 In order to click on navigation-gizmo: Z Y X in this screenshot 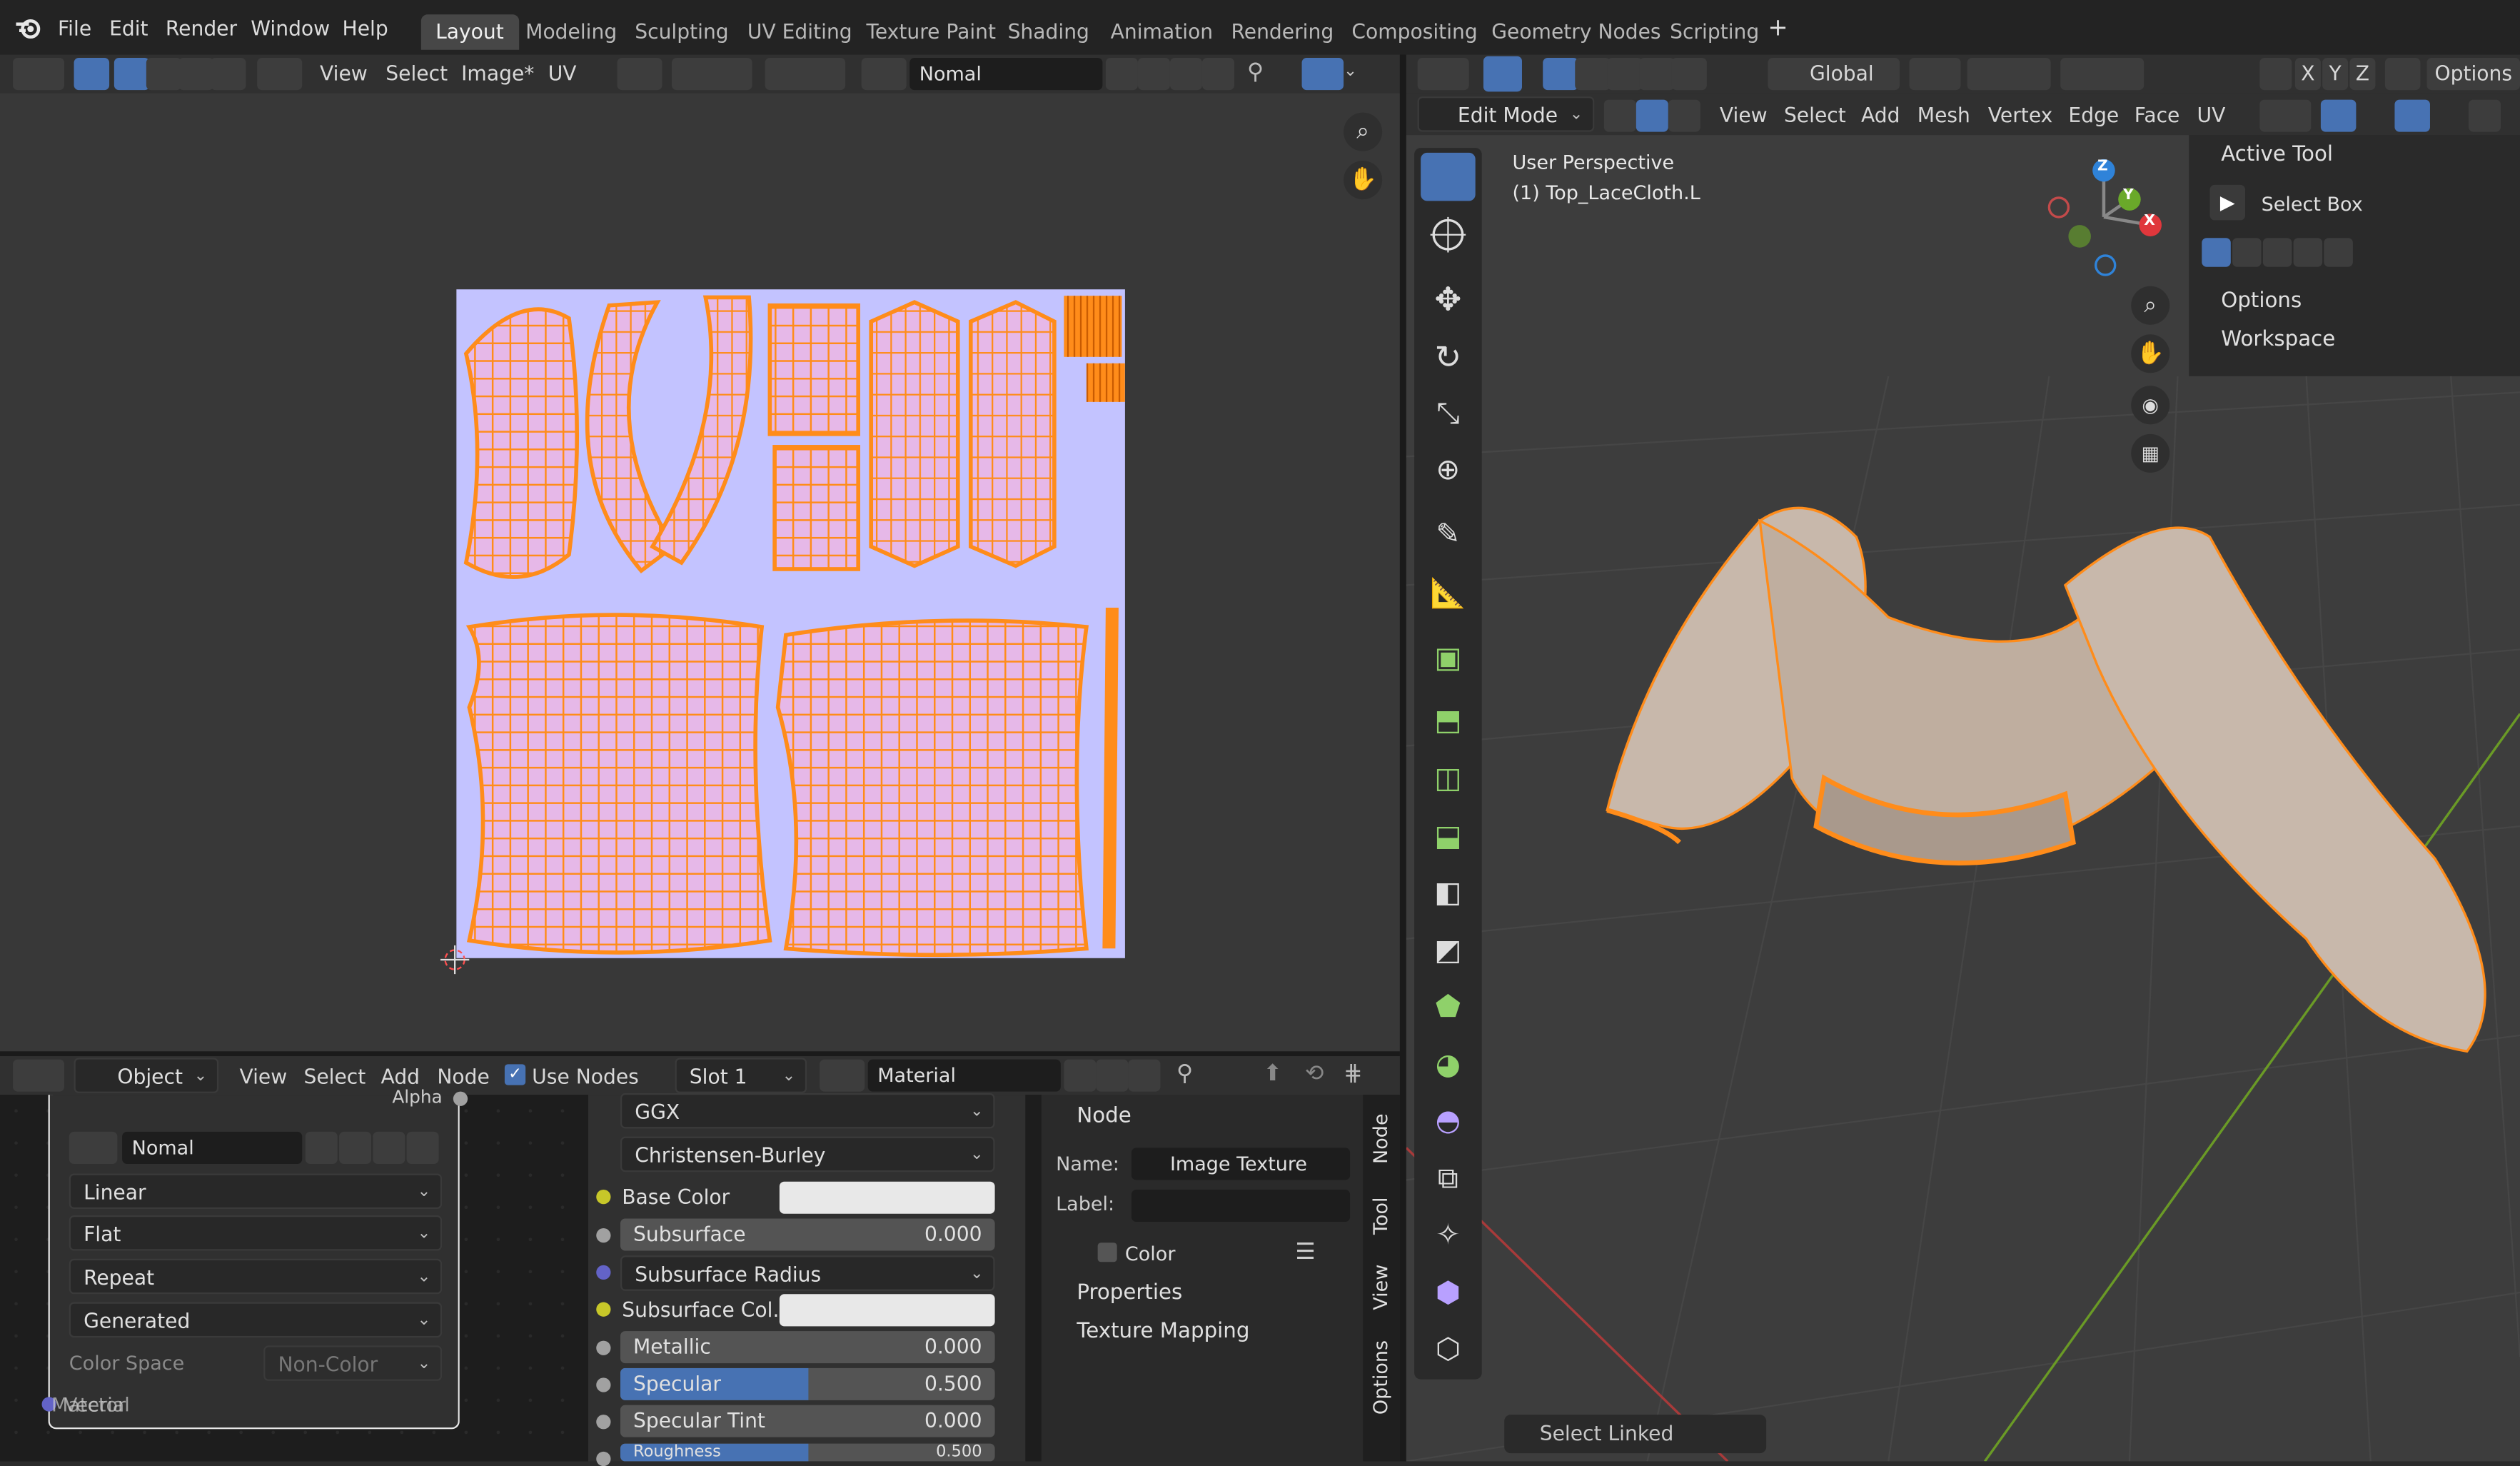, I will do `click(2105, 215)`.